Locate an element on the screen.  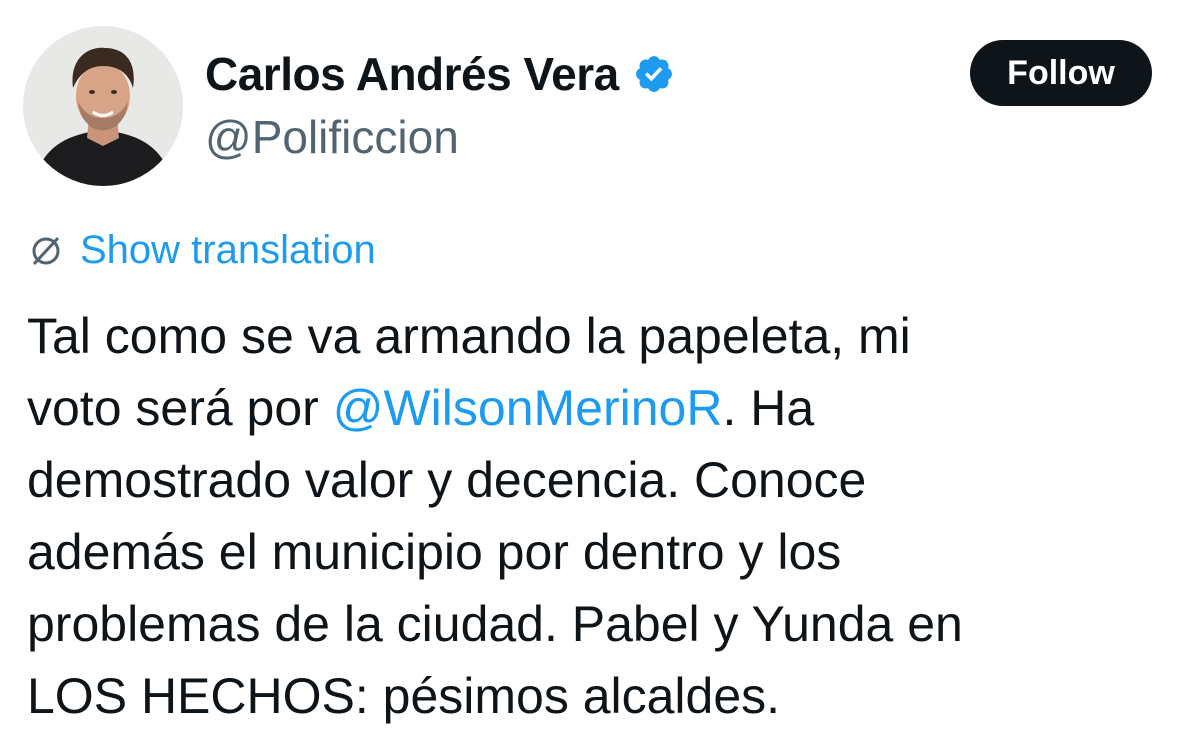
avatar-photo is located at coordinates (103, 106).